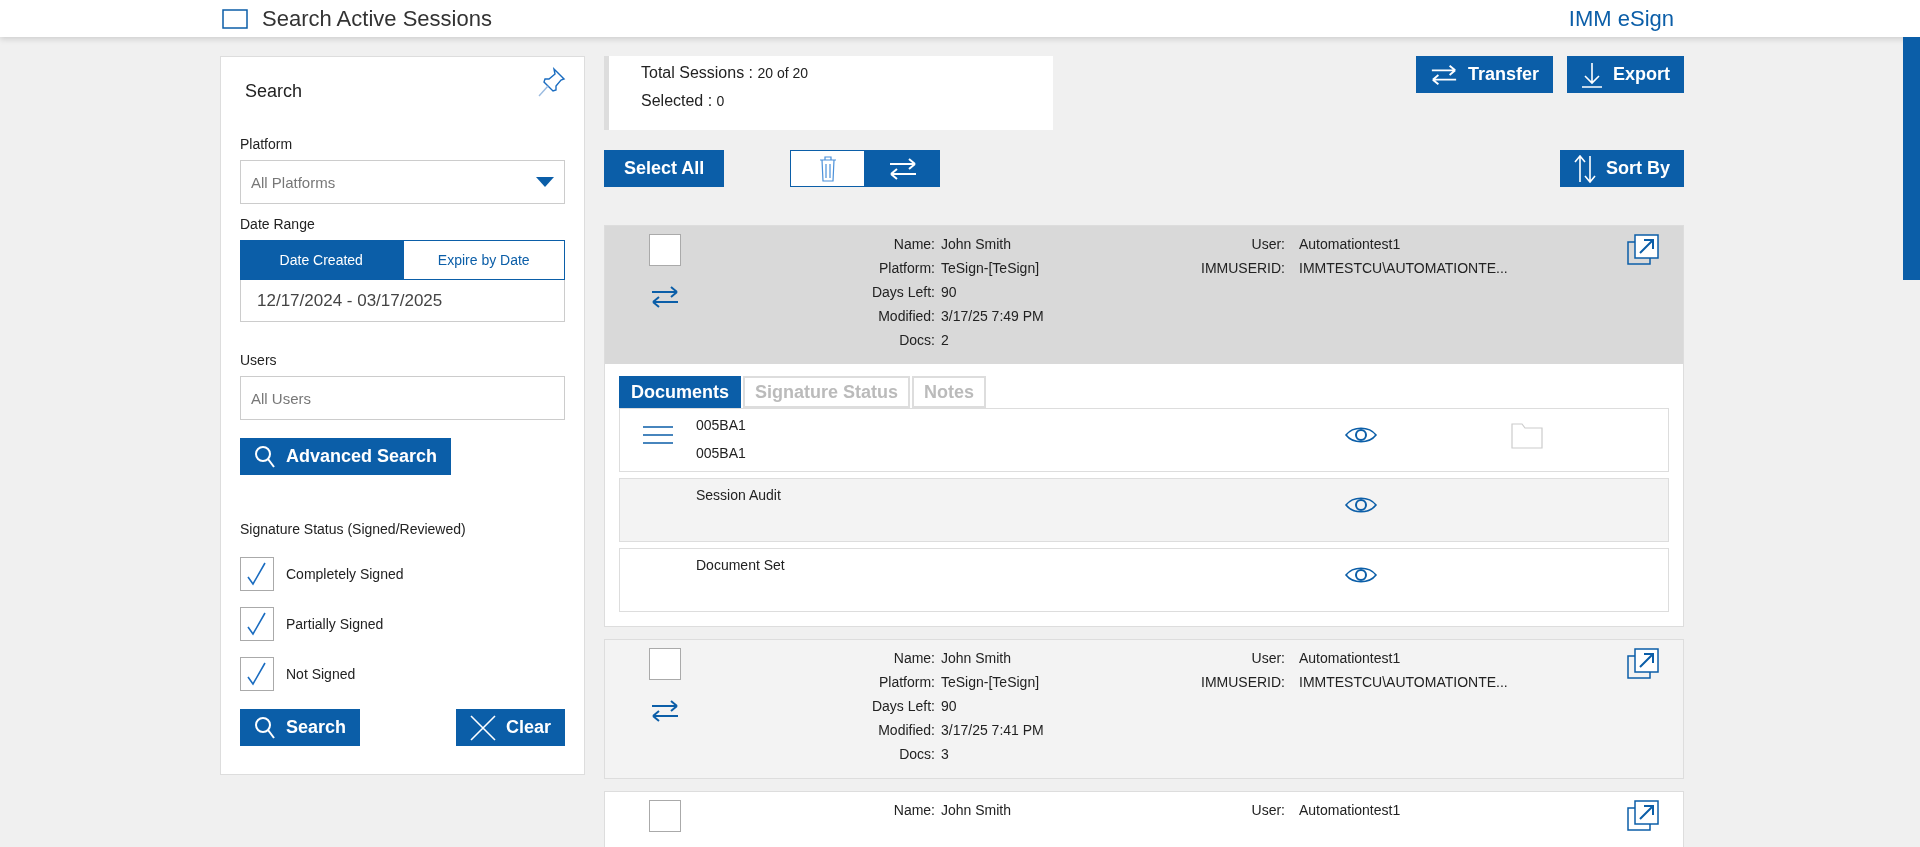 This screenshot has width=1920, height=847. What do you see at coordinates (993, 316) in the screenshot?
I see `field-value: 3/17/25 7:49 PM` at bounding box center [993, 316].